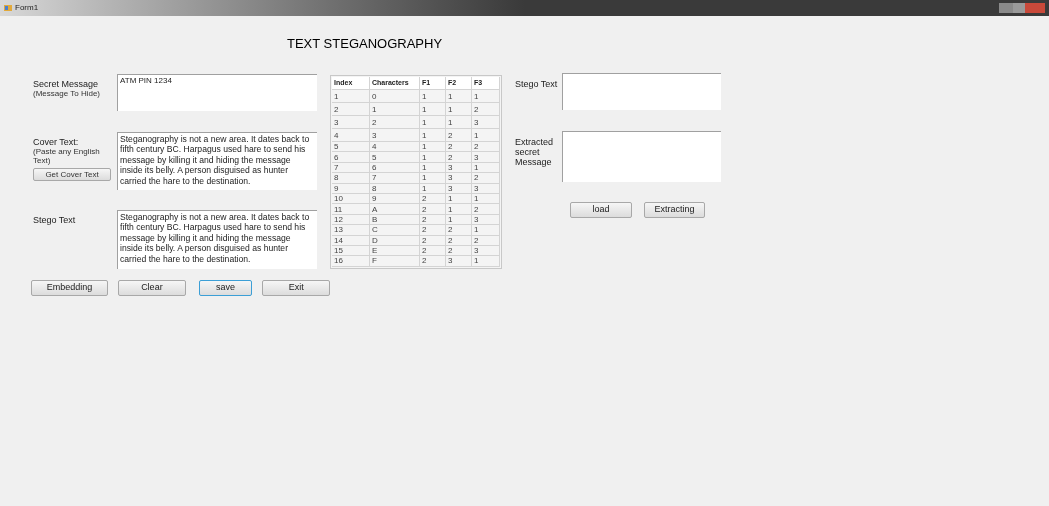 The height and width of the screenshot is (506, 1049). What do you see at coordinates (67, 93) in the screenshot?
I see `field-hint: (Message To Hide)` at bounding box center [67, 93].